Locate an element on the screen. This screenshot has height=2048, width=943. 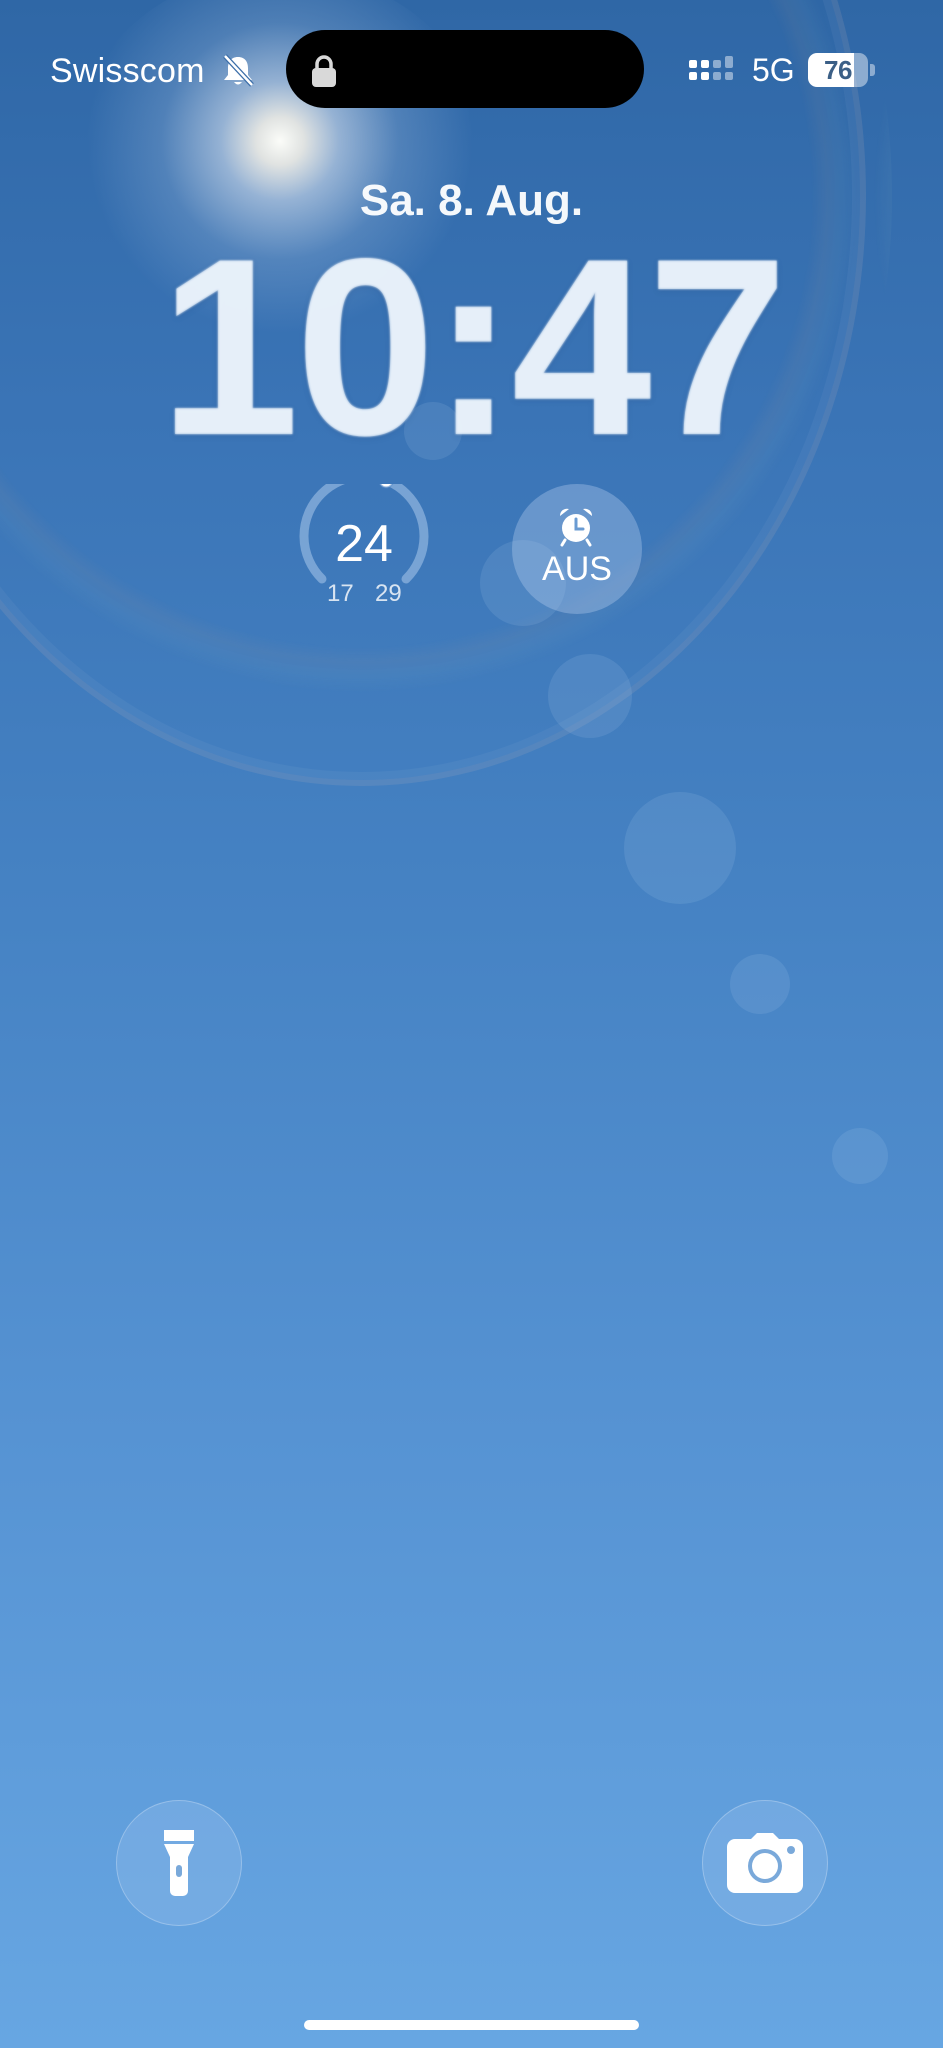
status-bar: Swisscom 5G 76 is located at coordinates (471, 70).